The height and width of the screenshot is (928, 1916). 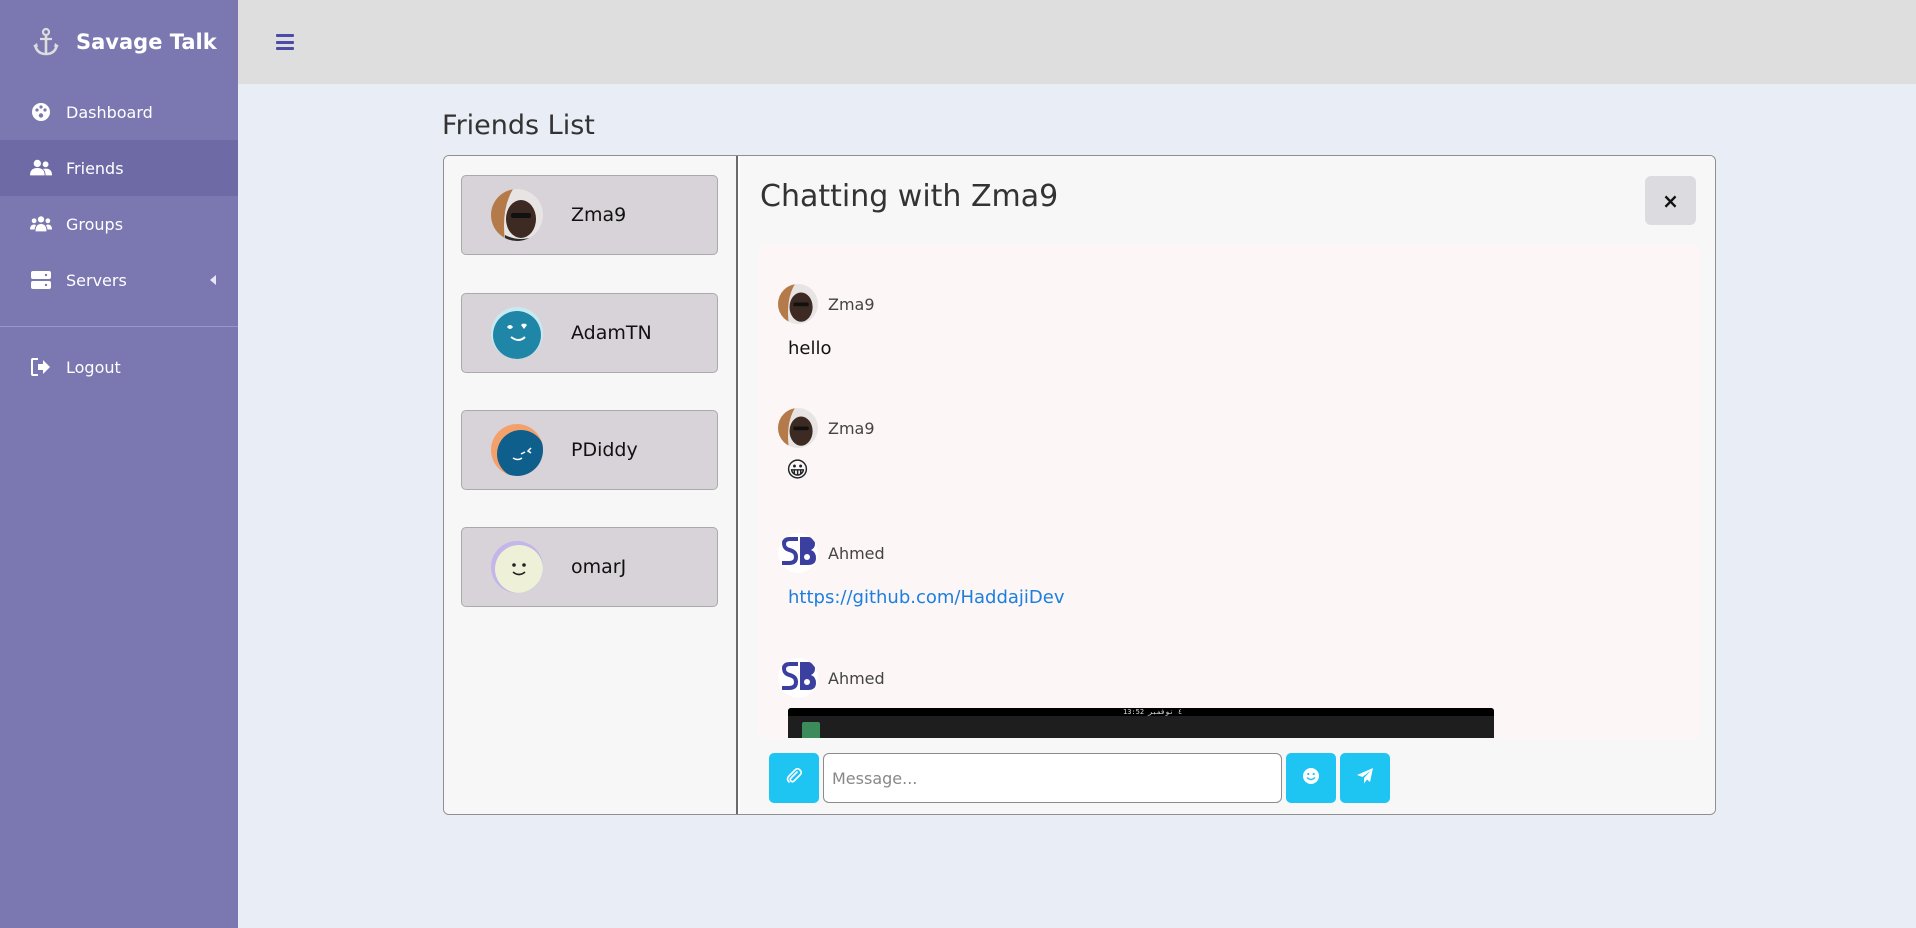 I want to click on message-item: Ahmed 13:52 ٤ نوفمبر, so click(x=1136, y=698).